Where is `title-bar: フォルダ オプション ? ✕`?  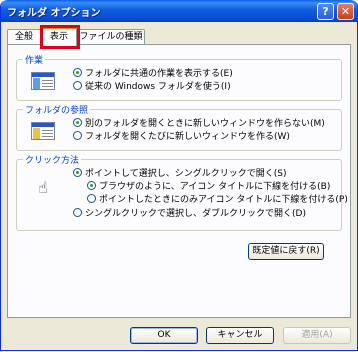
title-bar: フォルダ オプション ? ✕ is located at coordinates (179, 11).